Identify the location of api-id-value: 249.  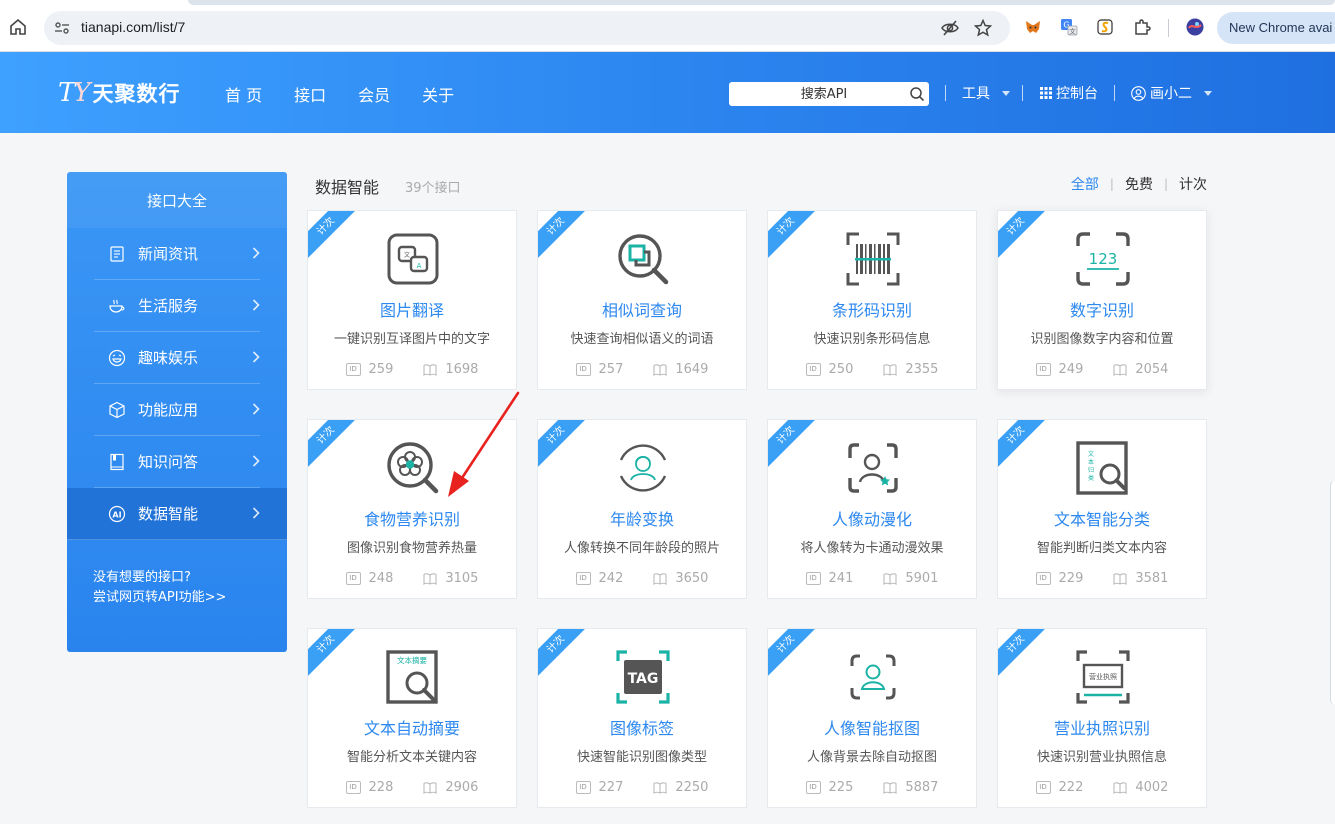
(1071, 369).